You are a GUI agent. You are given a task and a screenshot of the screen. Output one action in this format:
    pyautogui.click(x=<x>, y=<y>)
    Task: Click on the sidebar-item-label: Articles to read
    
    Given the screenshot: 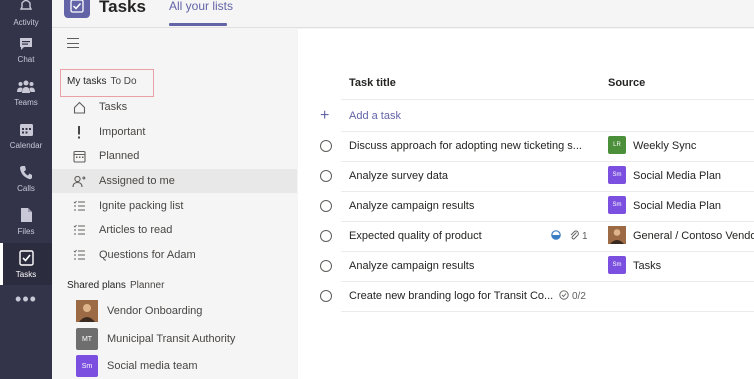 What is the action you would take?
    pyautogui.click(x=136, y=230)
    